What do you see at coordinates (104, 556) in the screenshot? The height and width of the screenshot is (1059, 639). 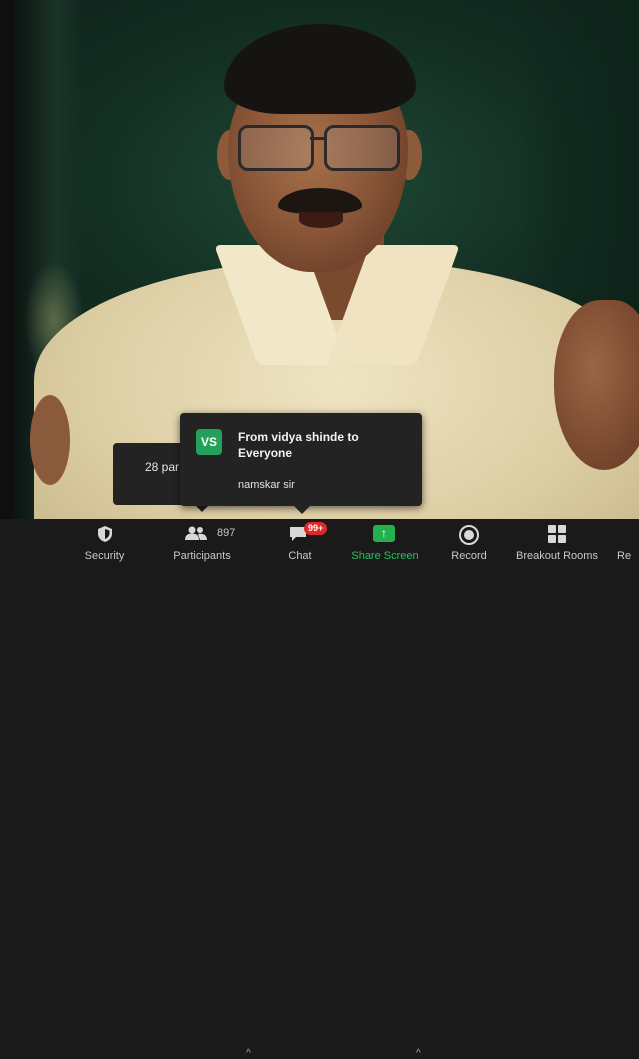 I see `security-label: Security` at bounding box center [104, 556].